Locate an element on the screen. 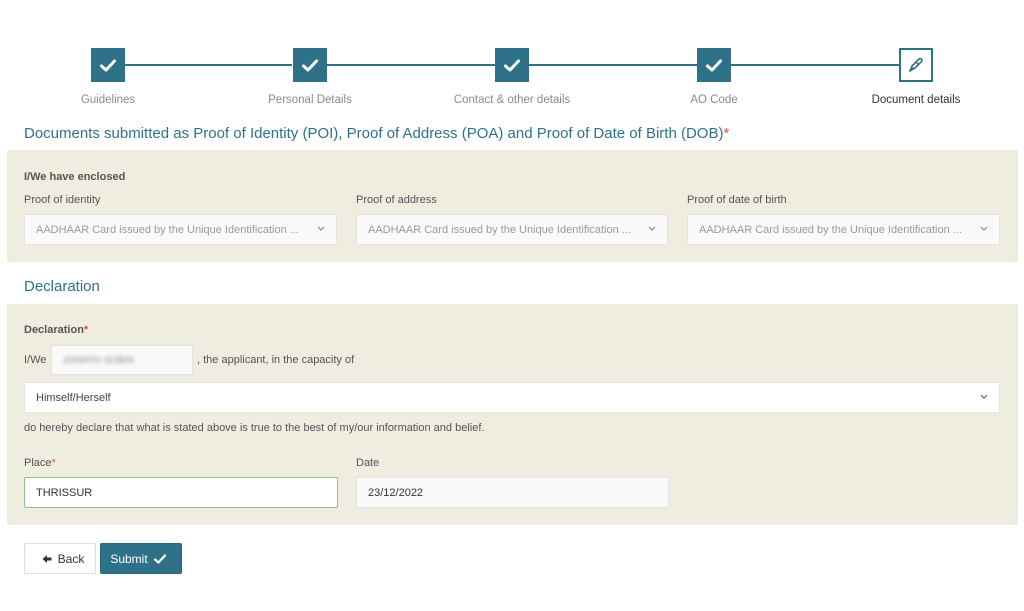 This screenshot has width=1024, height=611. declaration-suffix: , the applicant, in the capacity of is located at coordinates (276, 360).